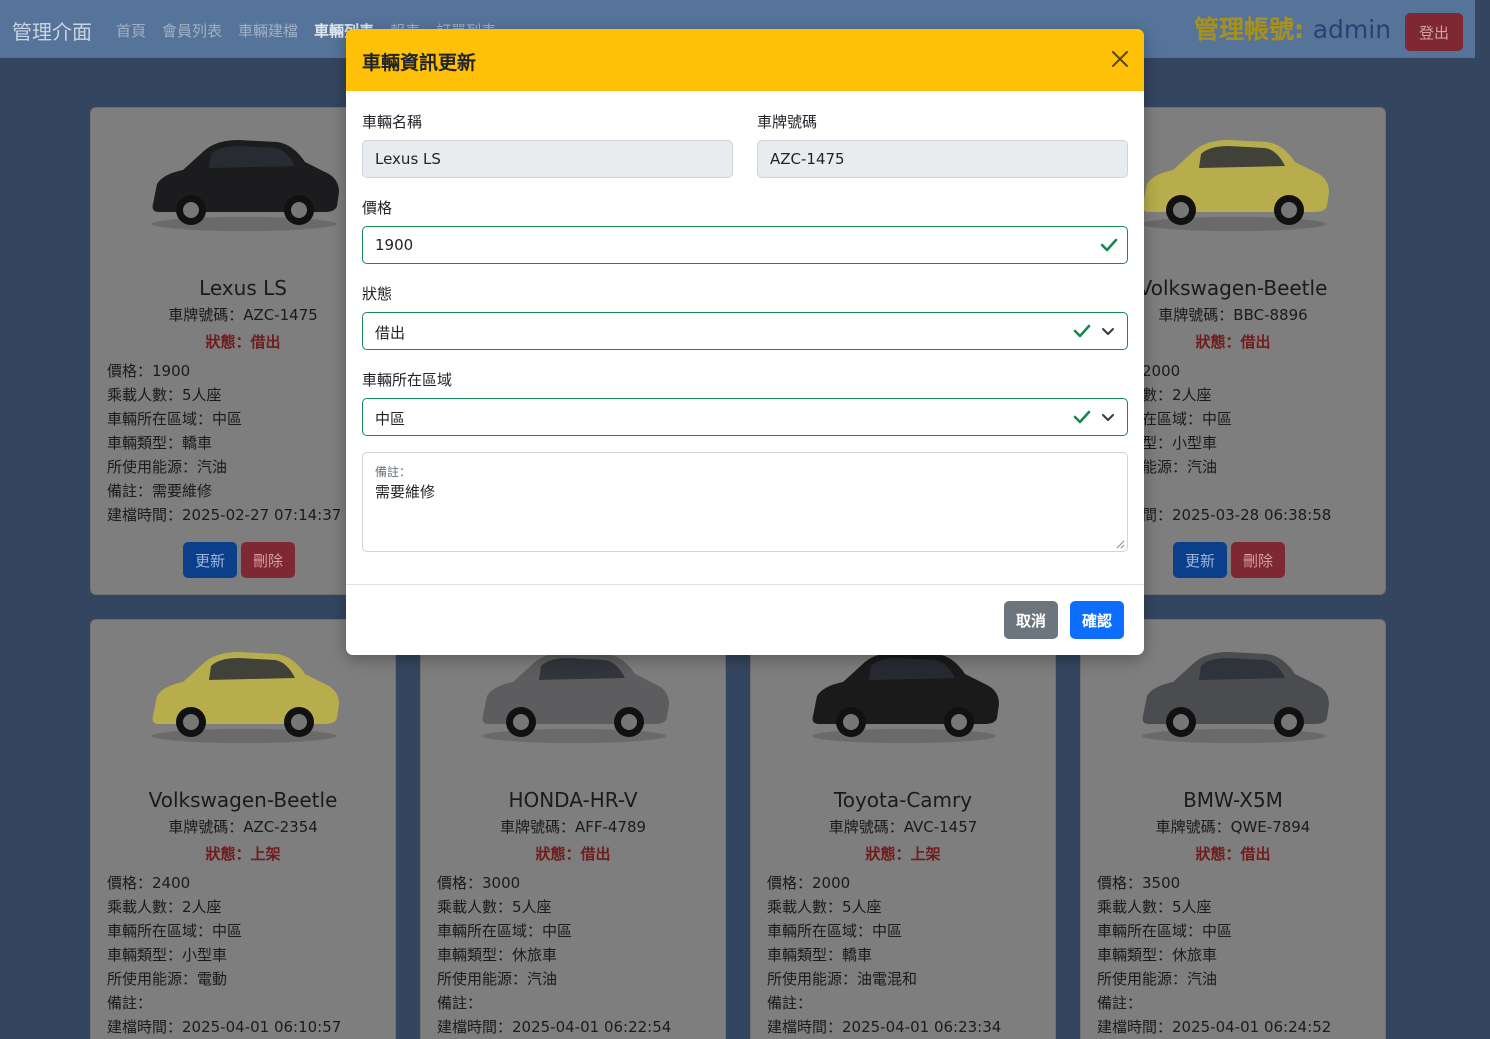 The image size is (1490, 1039). What do you see at coordinates (1139, 883) in the screenshot?
I see `card-price: 價格：3500` at bounding box center [1139, 883].